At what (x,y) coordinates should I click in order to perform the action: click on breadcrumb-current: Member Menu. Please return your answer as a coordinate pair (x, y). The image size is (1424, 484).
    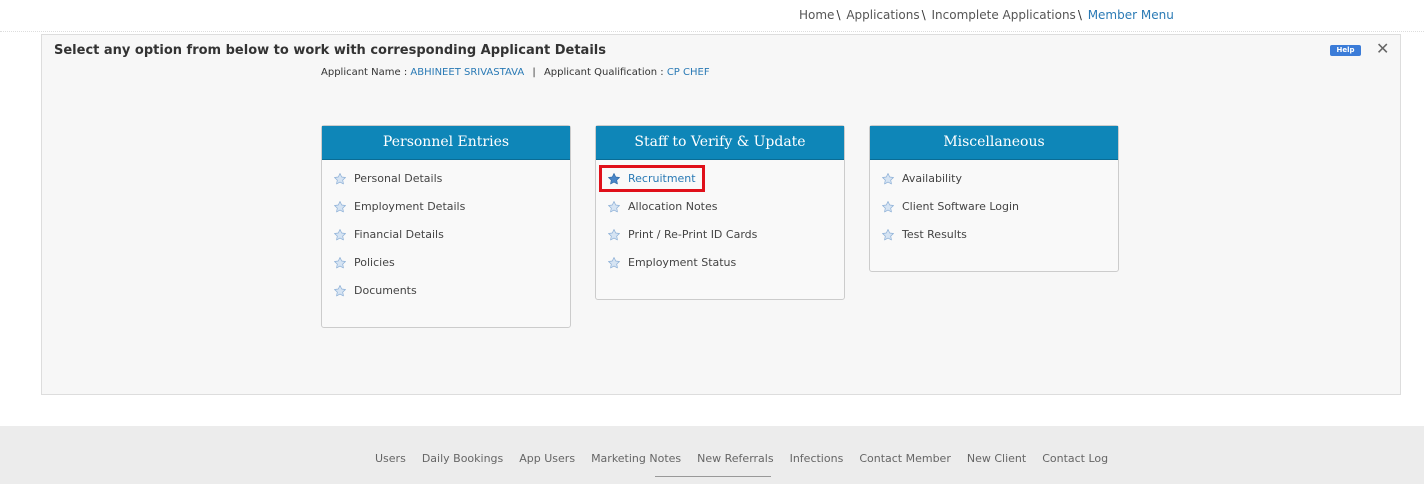
    Looking at the image, I should click on (1130, 15).